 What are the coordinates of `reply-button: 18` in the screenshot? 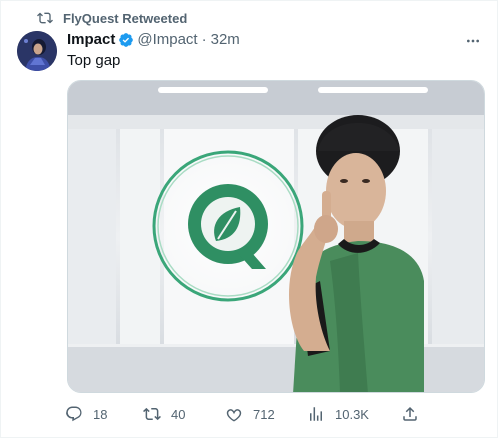 It's located at (86, 414).